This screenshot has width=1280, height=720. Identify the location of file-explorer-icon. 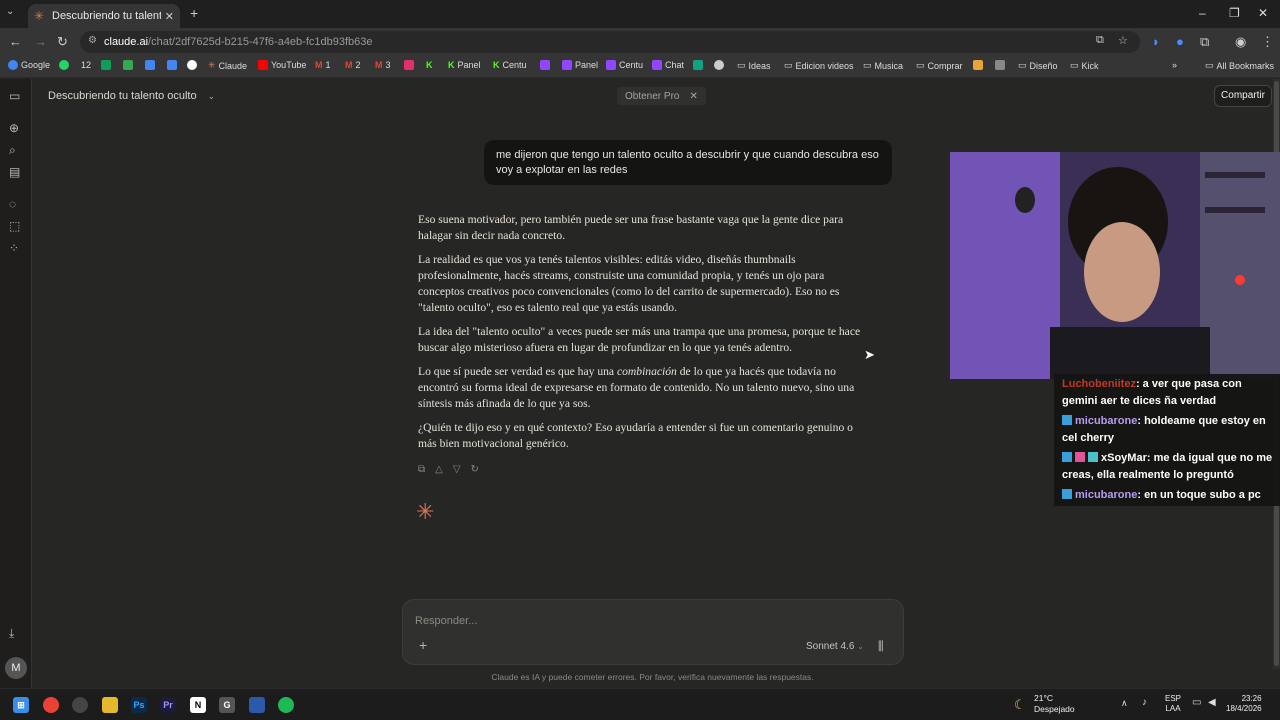
(110, 705).